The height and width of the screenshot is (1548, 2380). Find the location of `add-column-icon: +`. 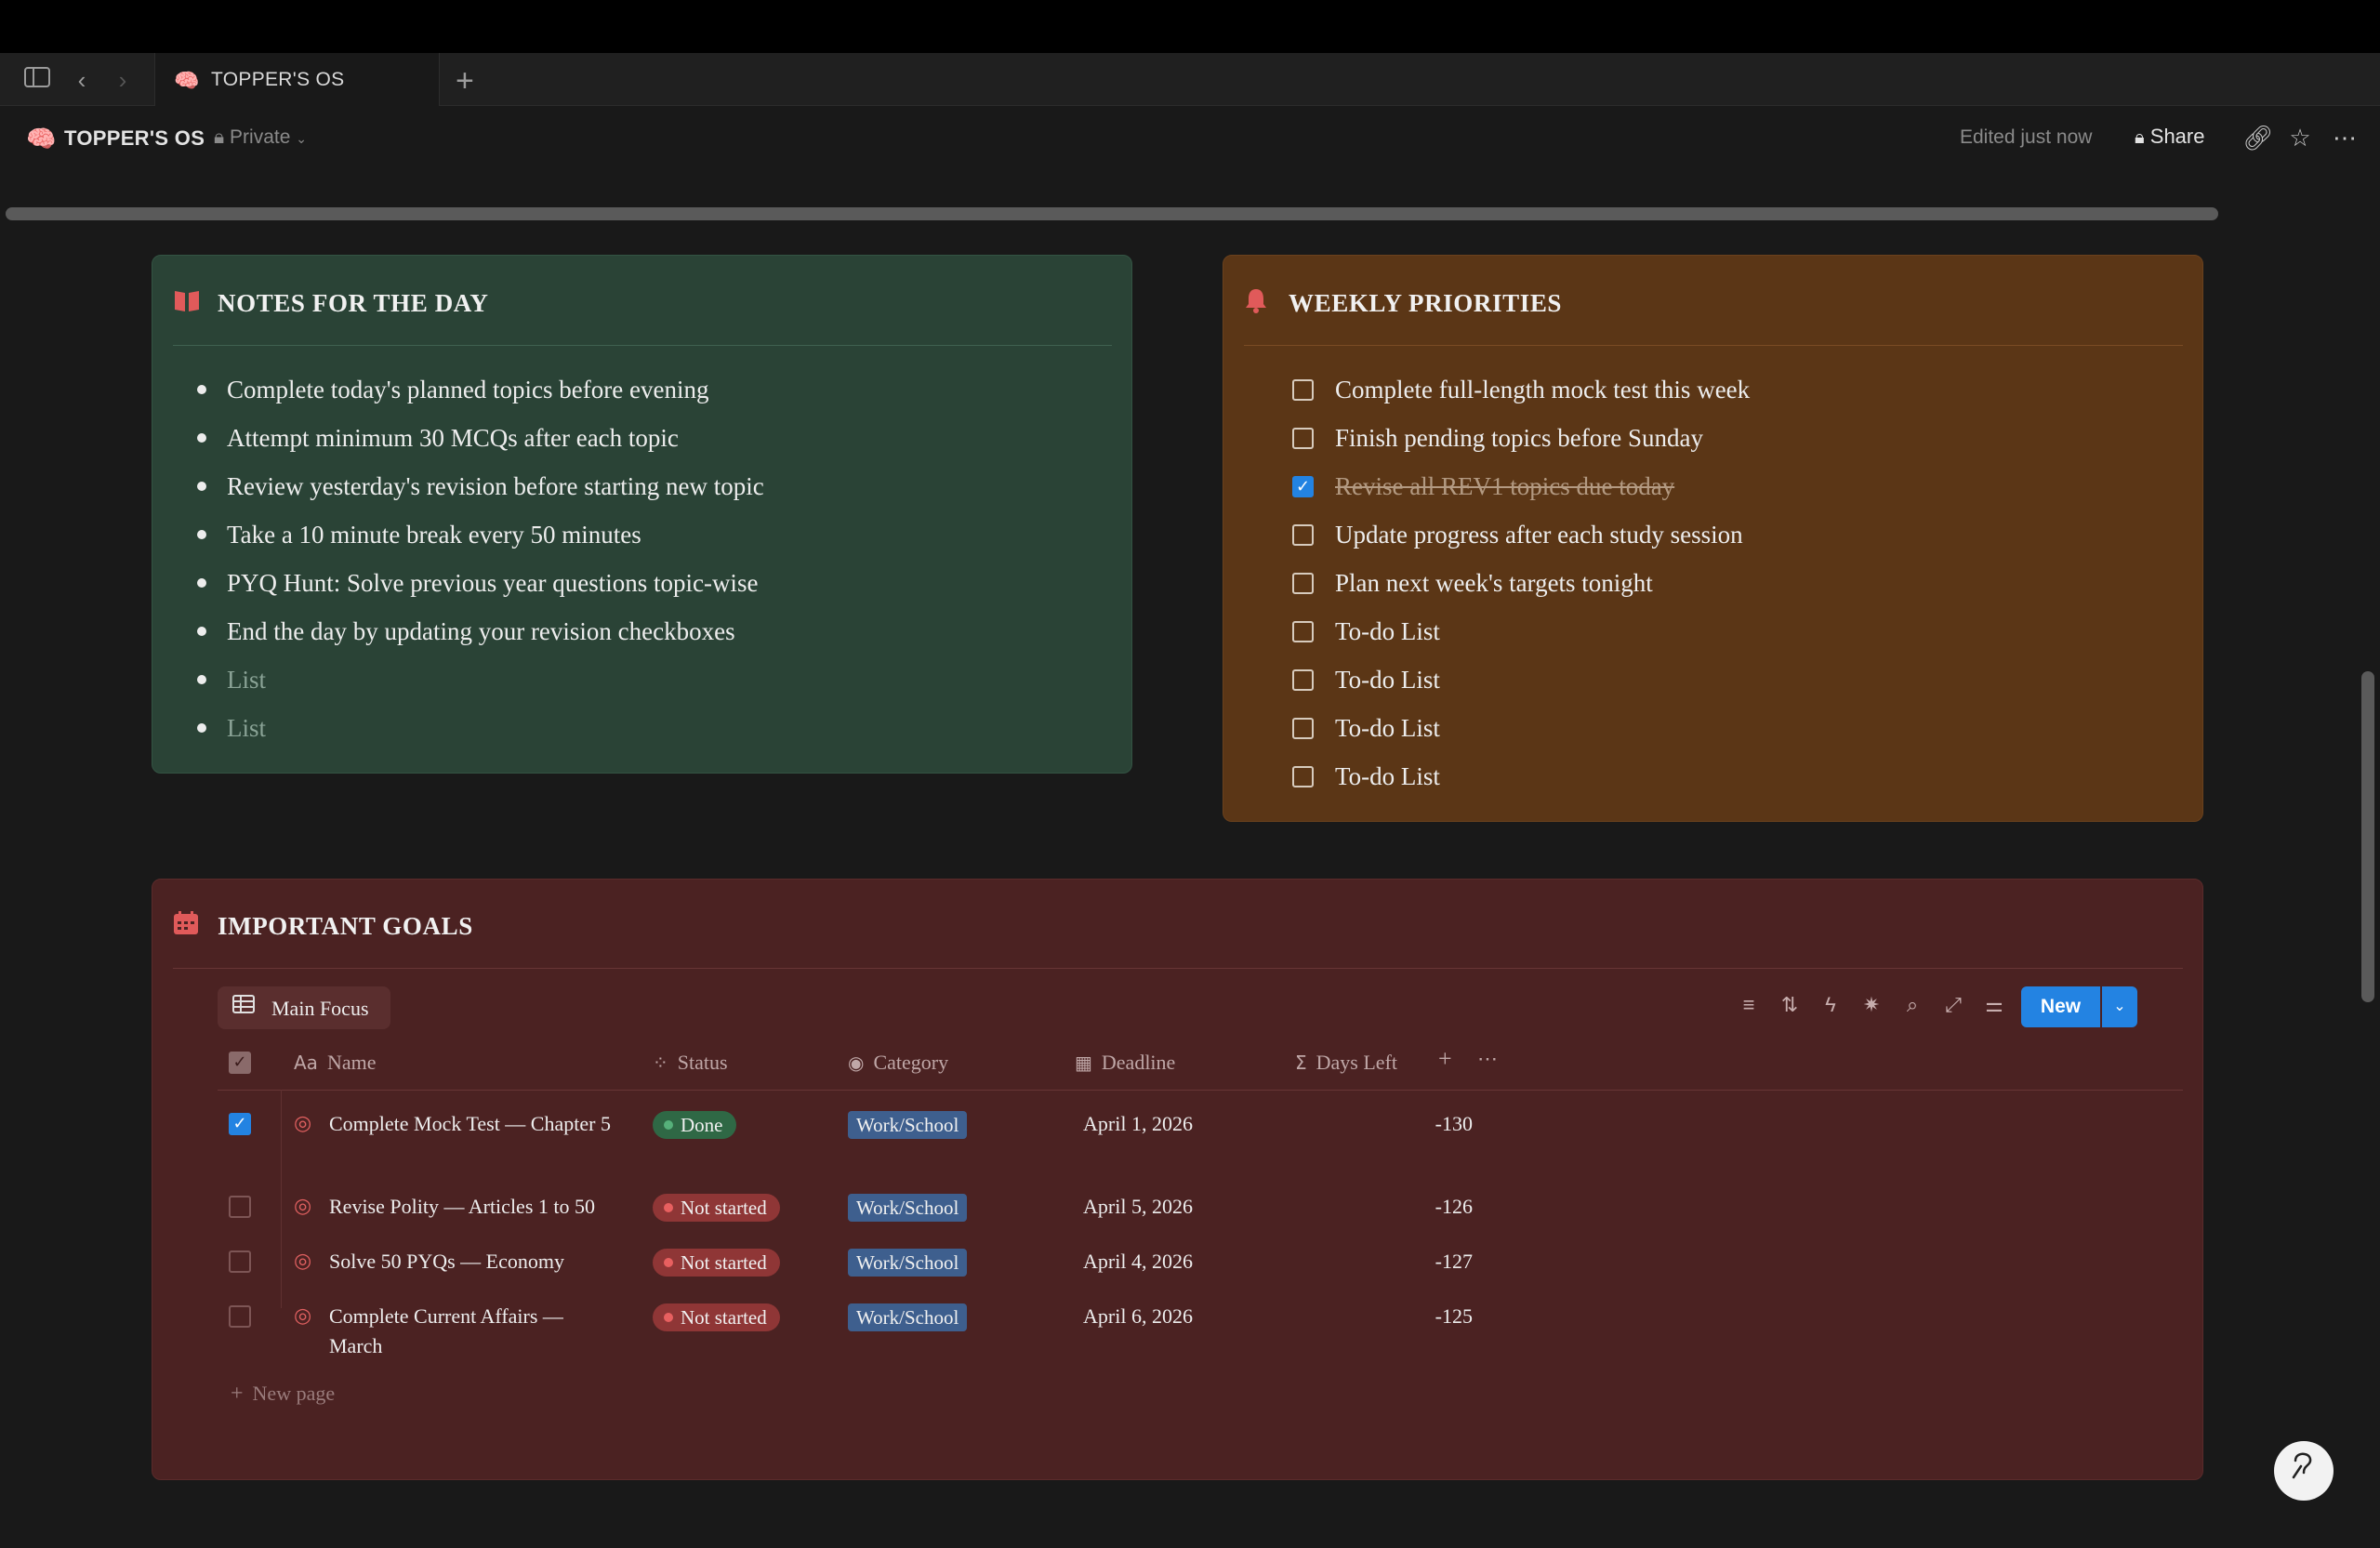

add-column-icon: + is located at coordinates (1445, 1059).